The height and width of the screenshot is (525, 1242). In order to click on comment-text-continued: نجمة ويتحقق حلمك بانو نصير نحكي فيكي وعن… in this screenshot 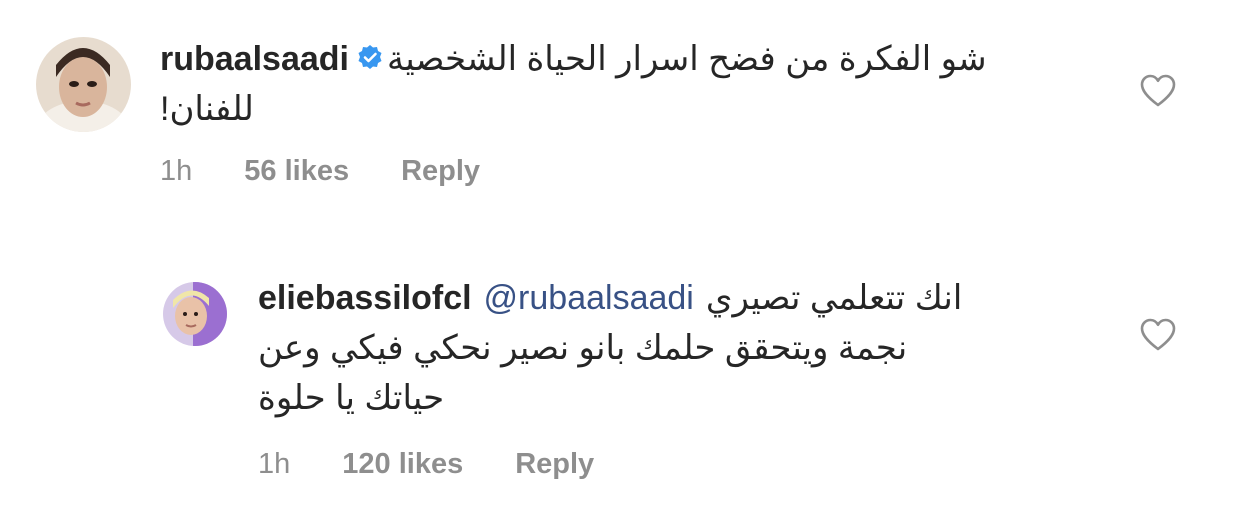, I will do `click(673, 373)`.